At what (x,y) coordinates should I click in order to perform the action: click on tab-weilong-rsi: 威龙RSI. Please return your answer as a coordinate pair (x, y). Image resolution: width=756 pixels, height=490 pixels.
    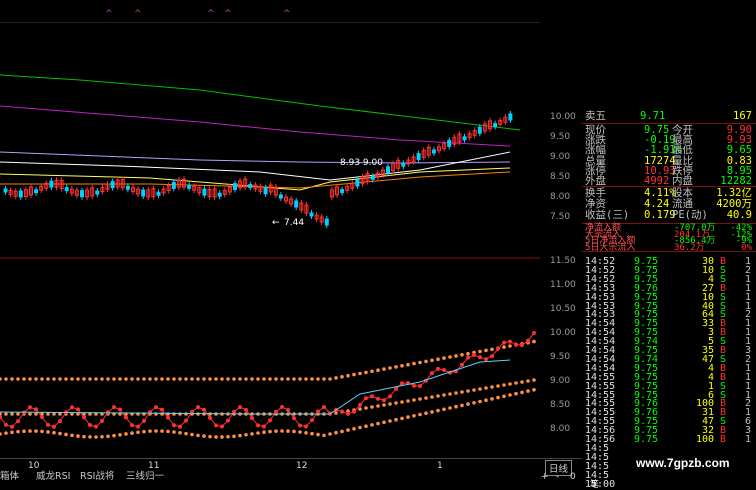
    Looking at the image, I should click on (53, 475).